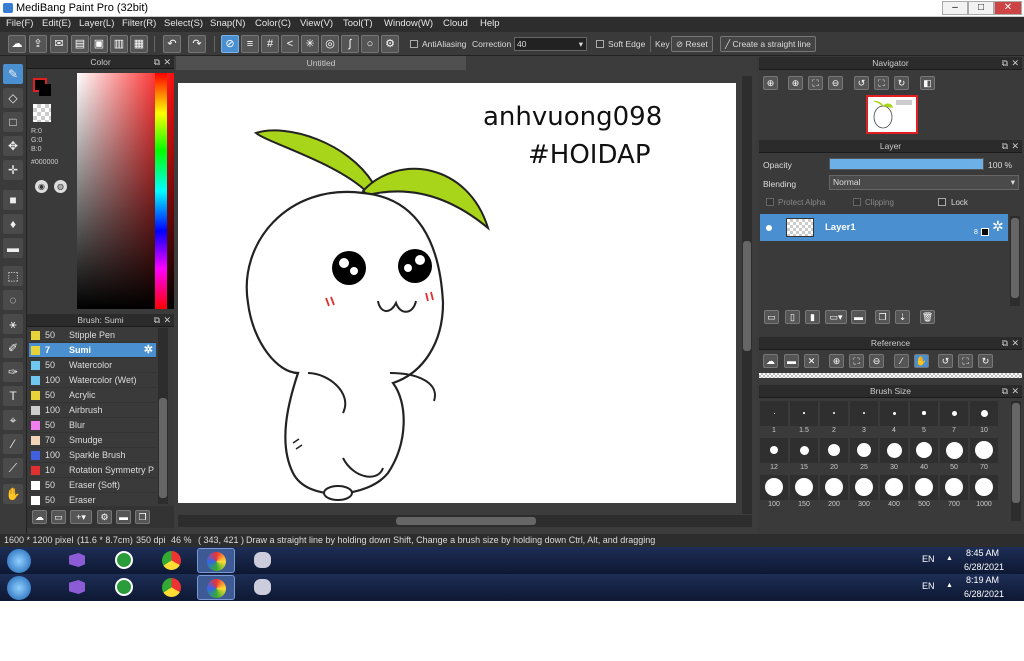  Describe the element at coordinates (998, 226) in the screenshot. I see `layer-settings-icon: ✲` at that location.